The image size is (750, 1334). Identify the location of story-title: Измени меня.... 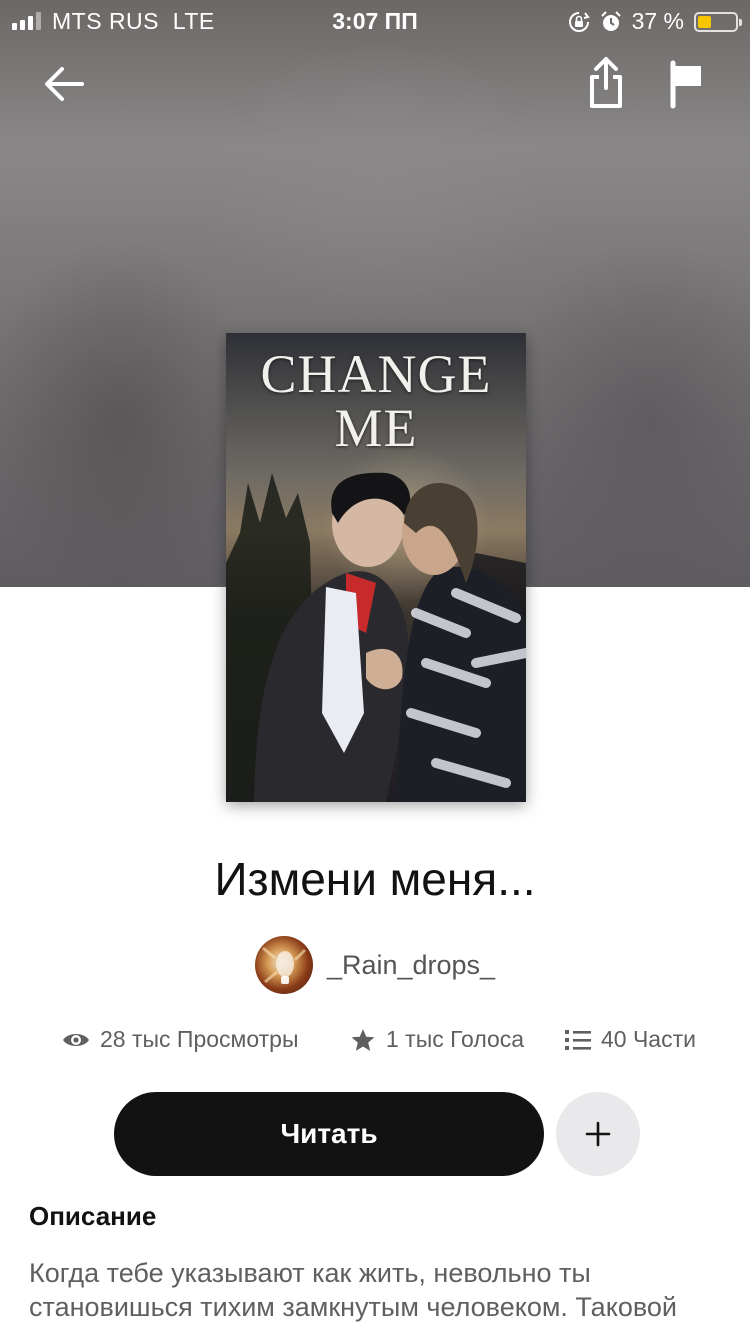
(375, 879).